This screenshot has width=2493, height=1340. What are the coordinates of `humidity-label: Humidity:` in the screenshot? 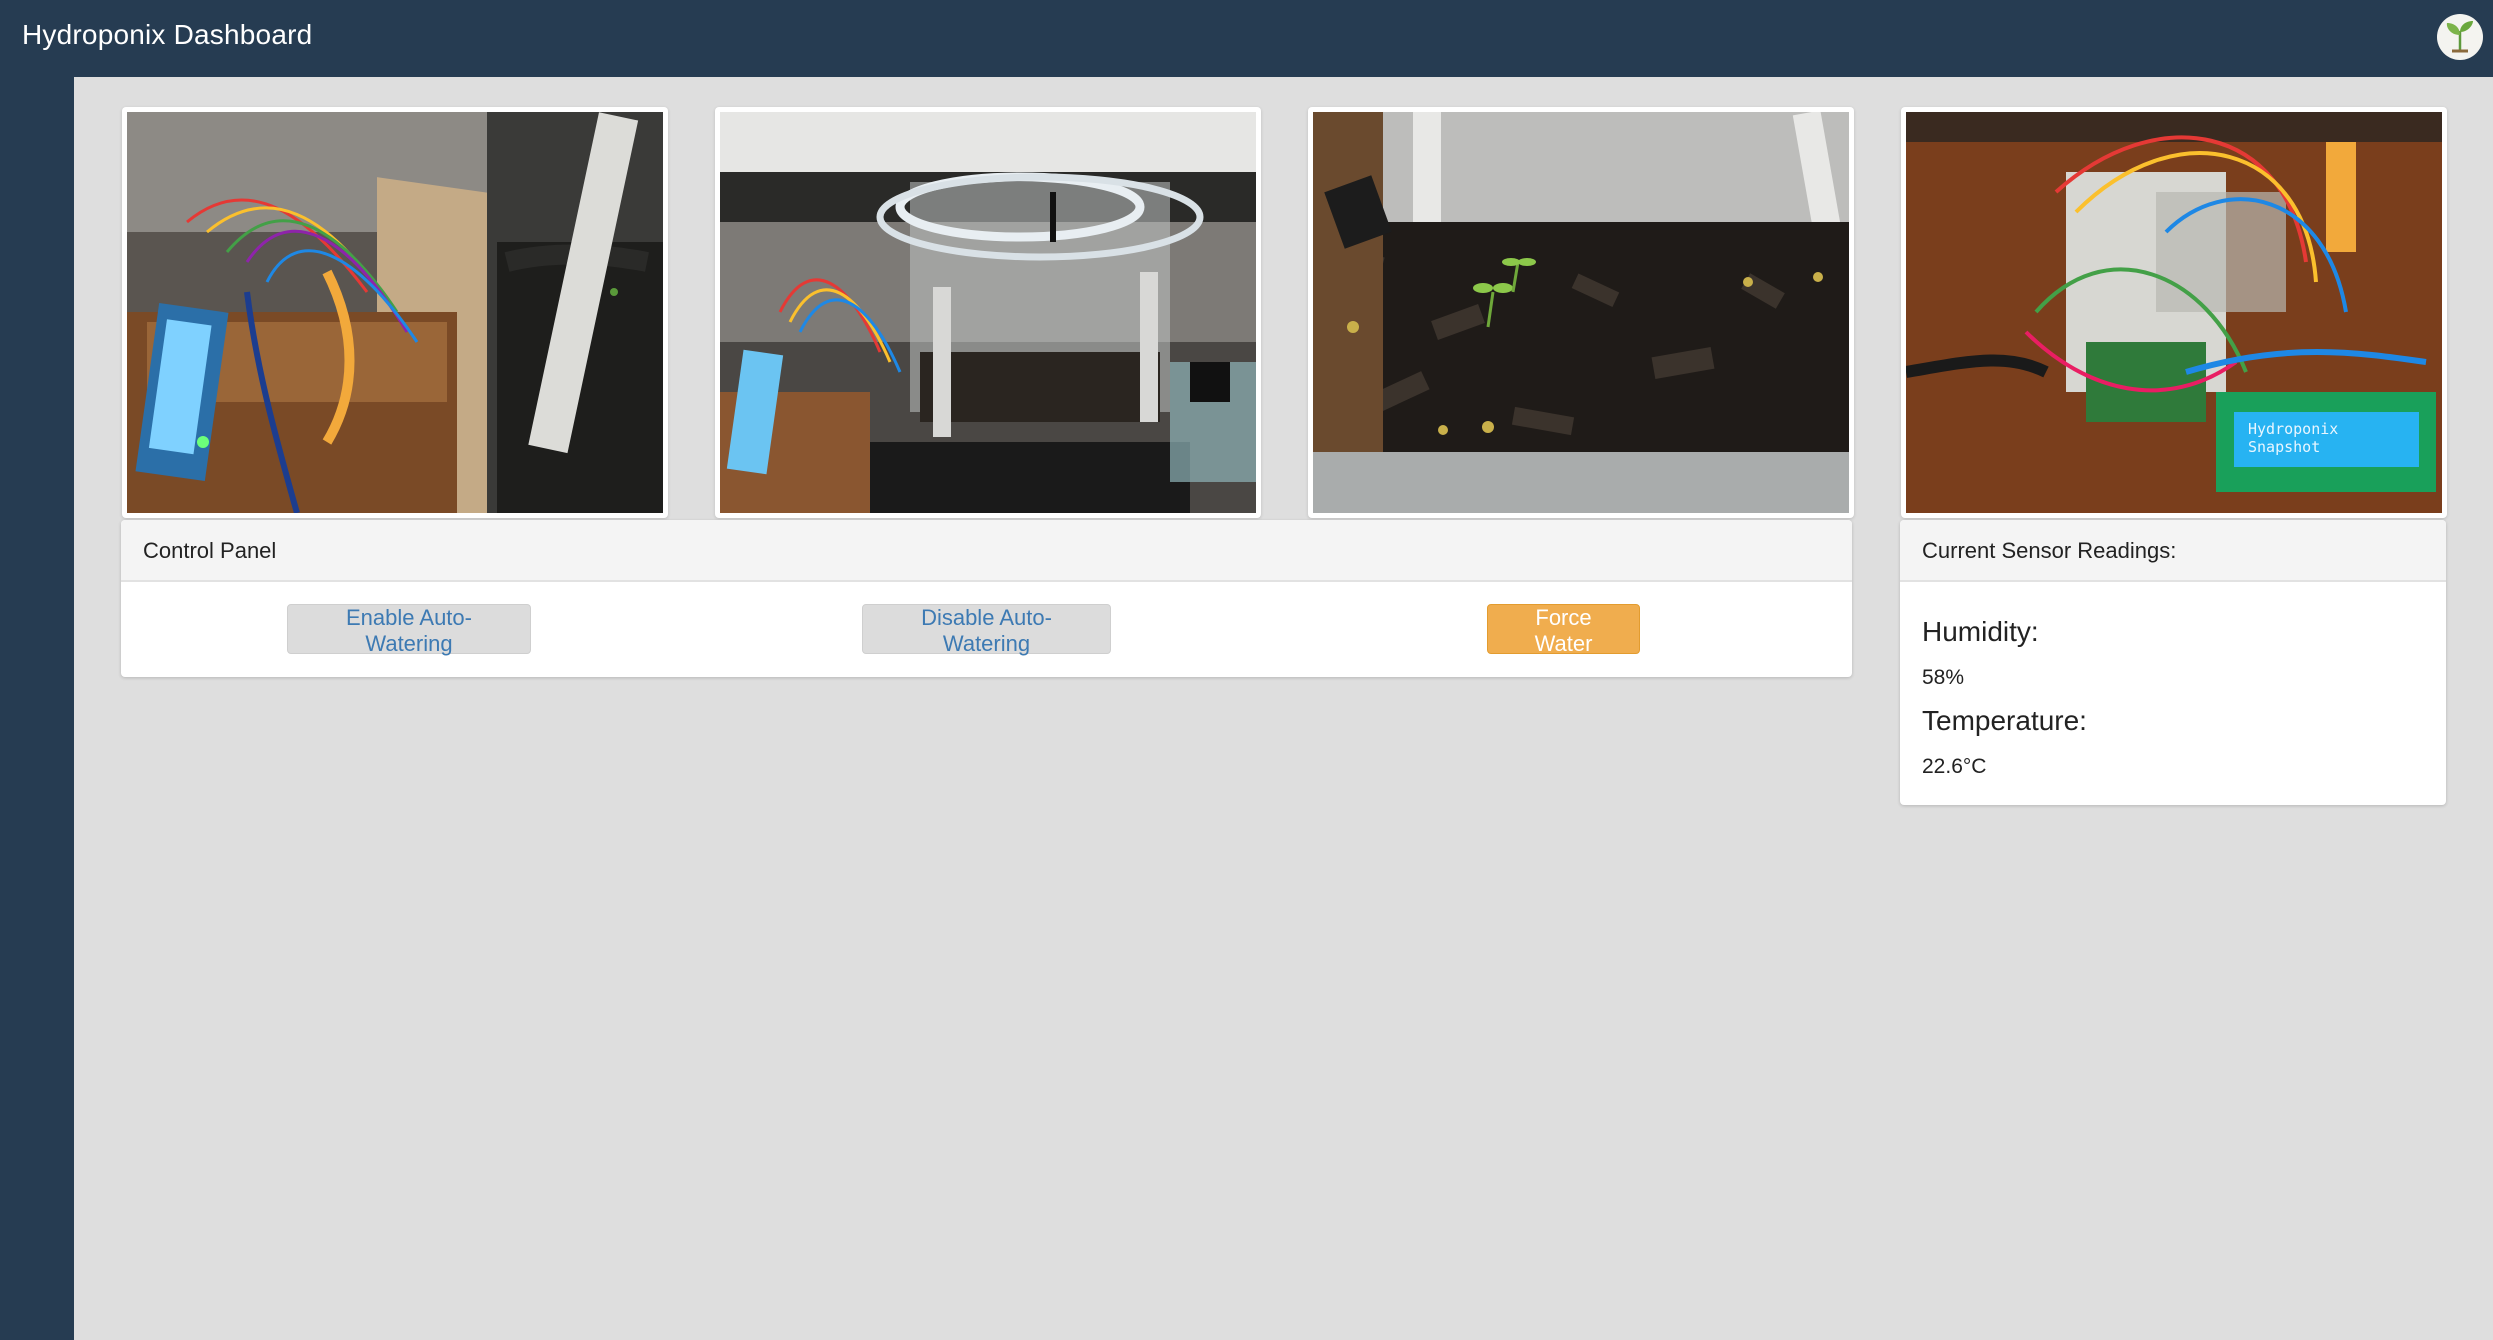 It's located at (1980, 631).